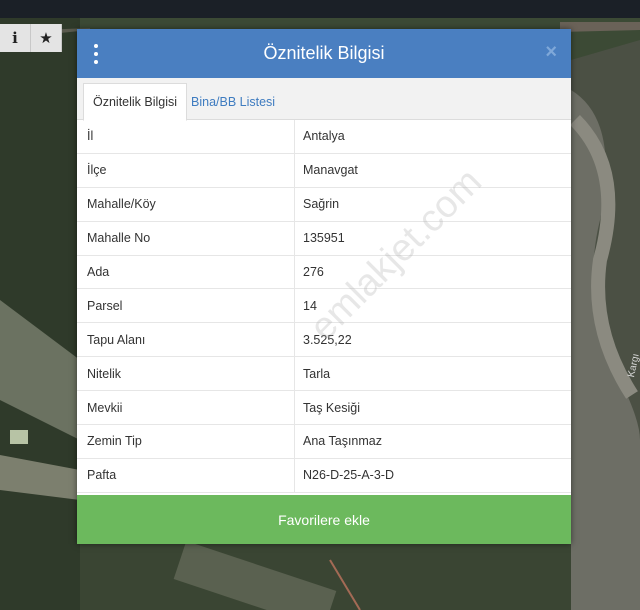  I want to click on row-key: İlçe, so click(186, 170).